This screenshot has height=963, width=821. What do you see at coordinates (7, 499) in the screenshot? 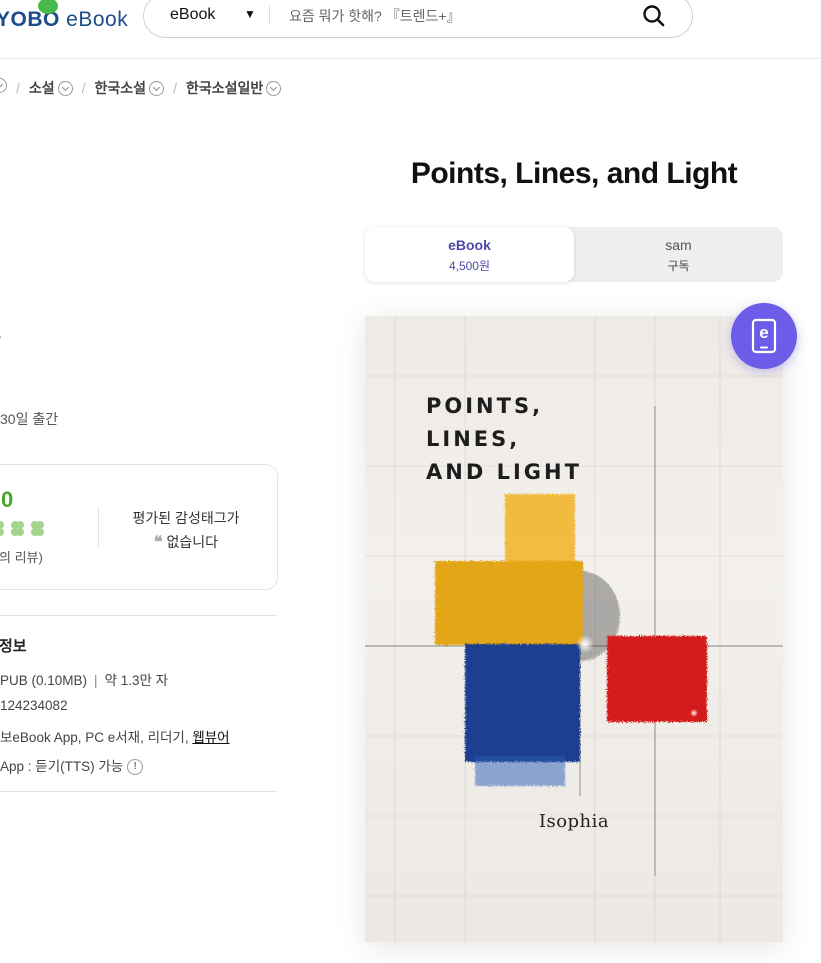
I see `rating-score: 0` at bounding box center [7, 499].